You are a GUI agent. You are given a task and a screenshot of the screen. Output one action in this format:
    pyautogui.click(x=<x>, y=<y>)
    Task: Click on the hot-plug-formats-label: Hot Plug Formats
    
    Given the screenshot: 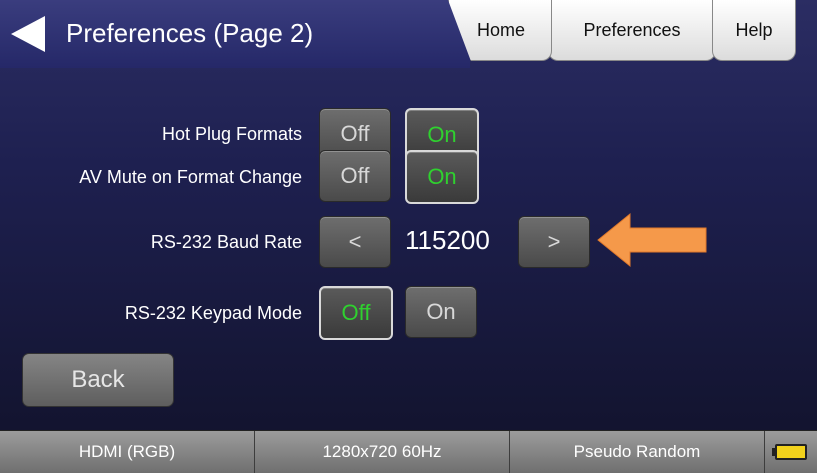 What is the action you would take?
    pyautogui.click(x=231, y=134)
    